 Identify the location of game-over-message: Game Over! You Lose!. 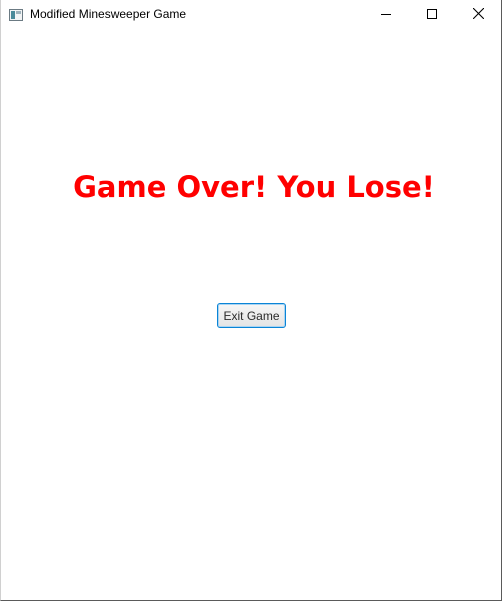
(254, 187).